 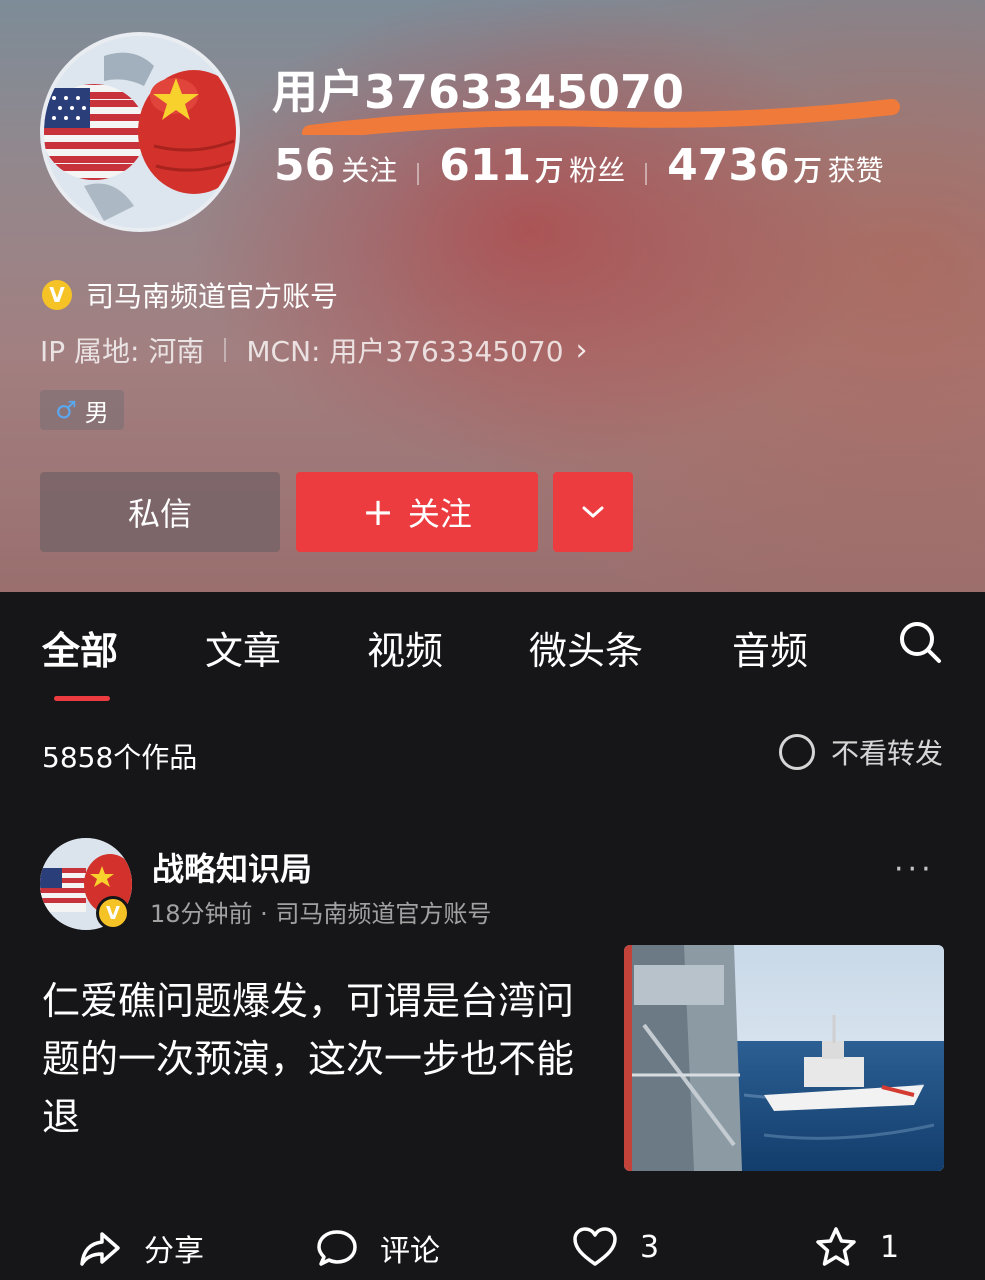 What do you see at coordinates (439, 514) in the screenshot?
I see `follow-button-label: 关注` at bounding box center [439, 514].